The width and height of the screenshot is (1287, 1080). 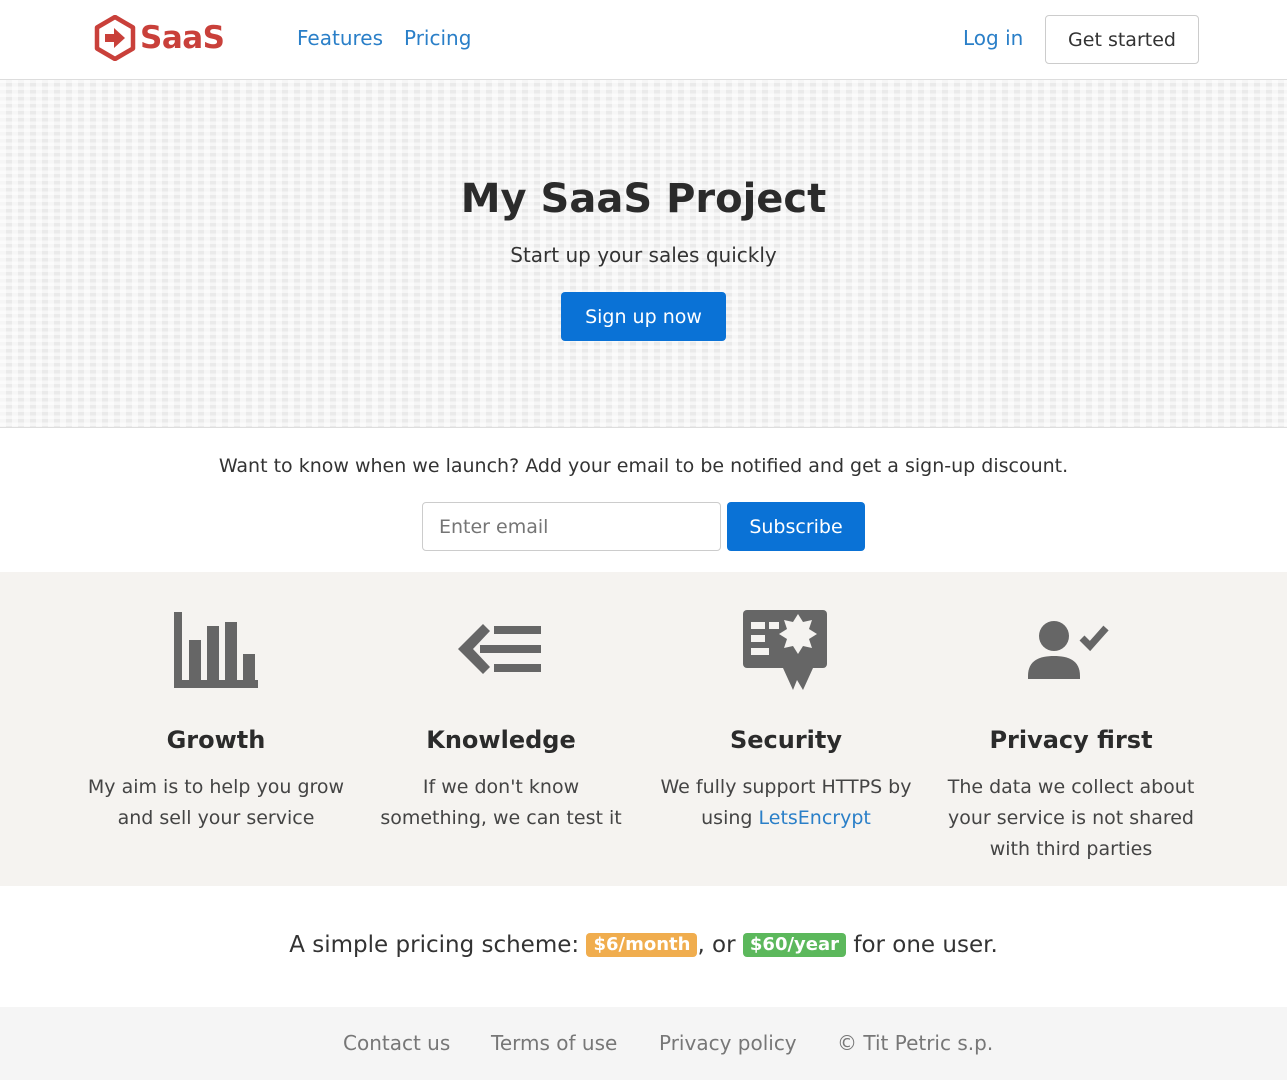 What do you see at coordinates (785, 650) in the screenshot?
I see `certificate-icon` at bounding box center [785, 650].